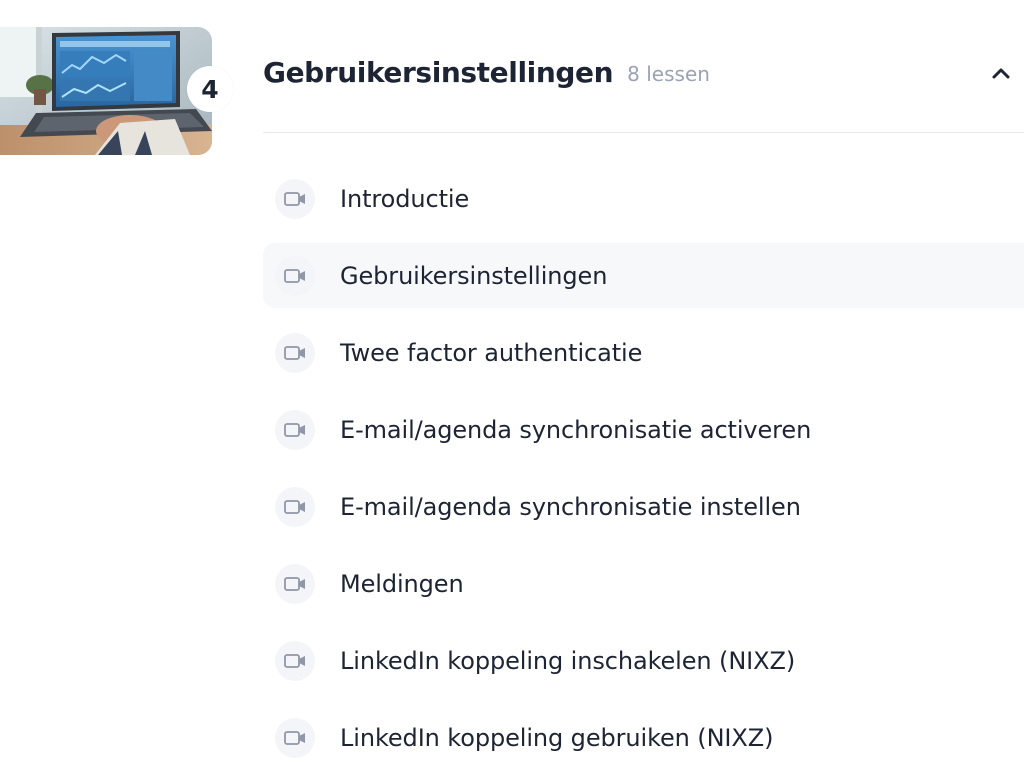 The width and height of the screenshot is (1024, 782). I want to click on header-divider, so click(643, 132).